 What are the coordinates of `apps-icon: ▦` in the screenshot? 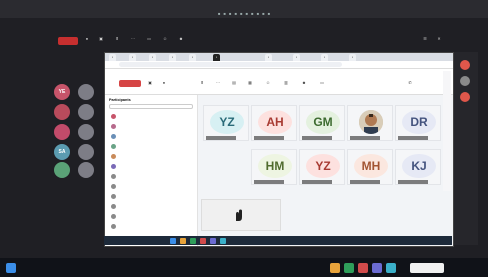 It's located at (250, 85).